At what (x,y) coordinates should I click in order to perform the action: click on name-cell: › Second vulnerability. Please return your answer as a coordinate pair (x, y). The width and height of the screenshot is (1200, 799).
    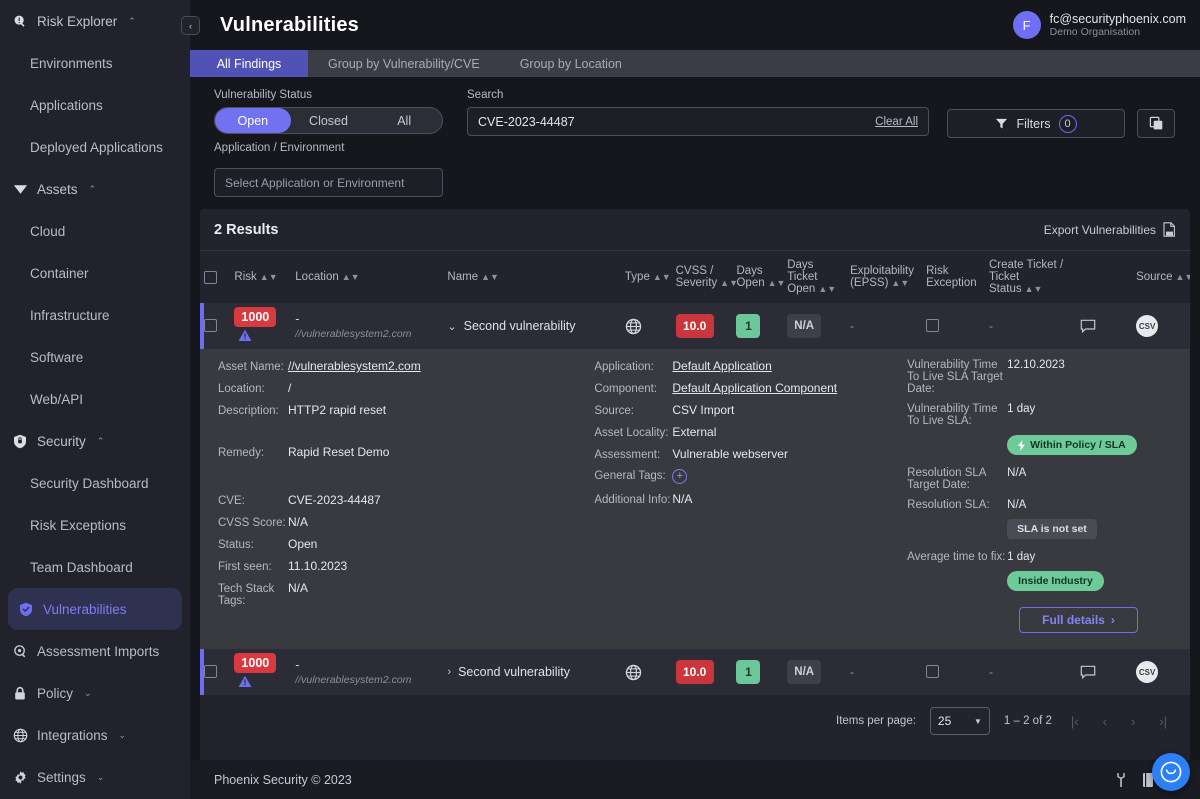
    Looking at the image, I should click on (532, 672).